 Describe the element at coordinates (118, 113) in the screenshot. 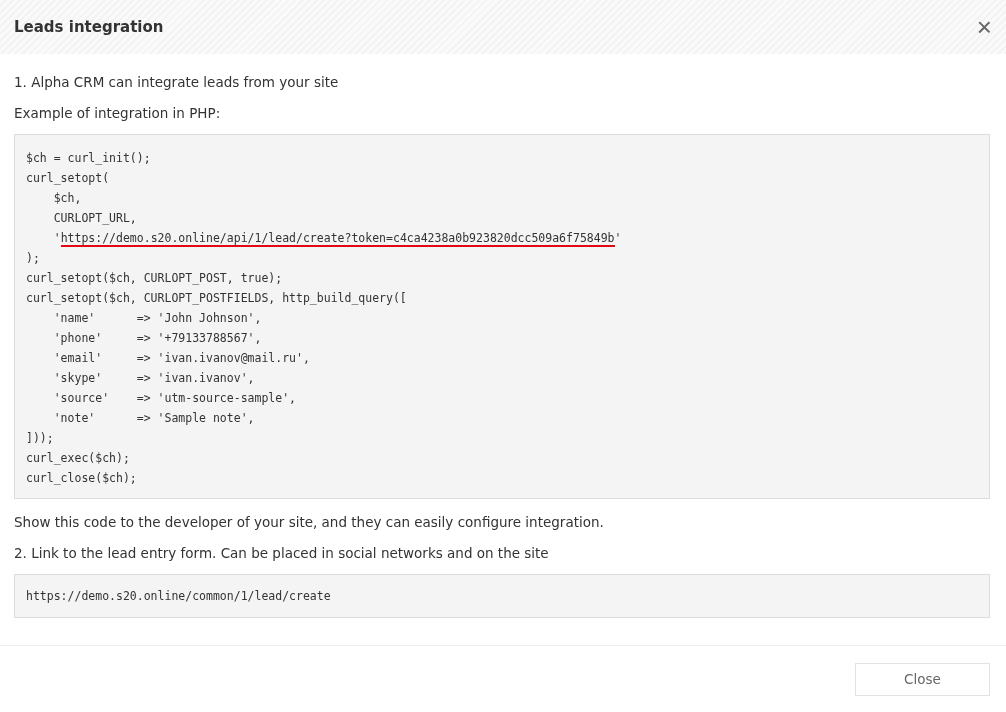

I see `example-label: Example of integration in PHP:` at that location.